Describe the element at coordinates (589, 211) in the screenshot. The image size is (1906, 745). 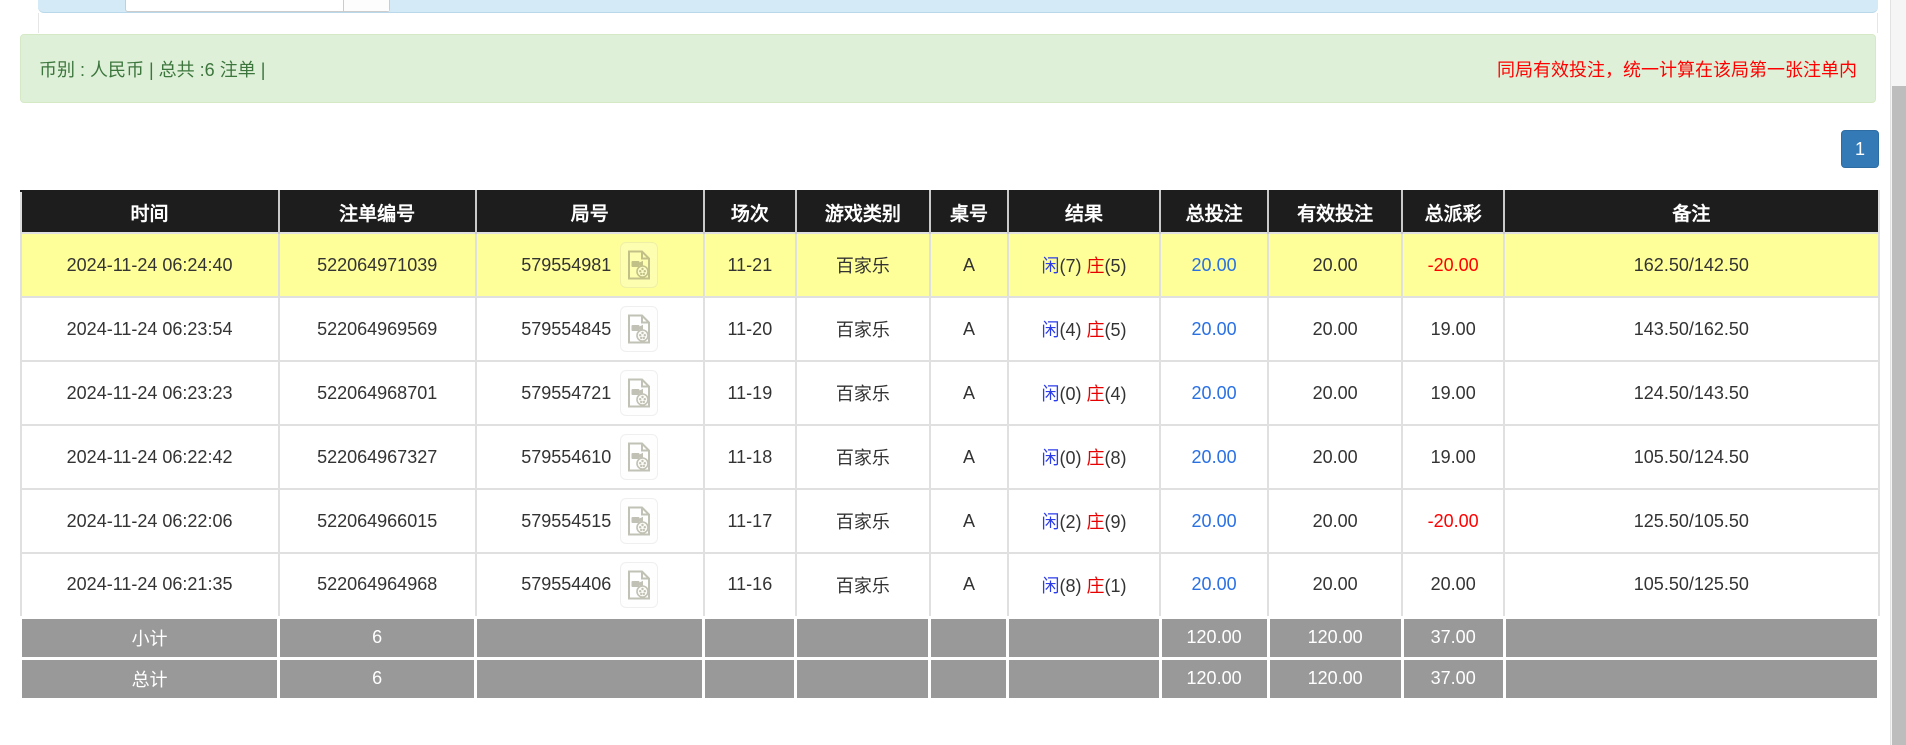
I see `header-round-no: 局号` at that location.